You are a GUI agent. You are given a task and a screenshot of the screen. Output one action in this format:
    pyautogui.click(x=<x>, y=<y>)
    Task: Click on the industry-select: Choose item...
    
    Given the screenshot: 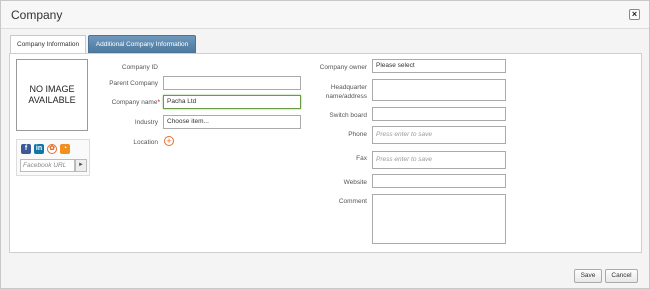 What is the action you would take?
    pyautogui.click(x=232, y=122)
    